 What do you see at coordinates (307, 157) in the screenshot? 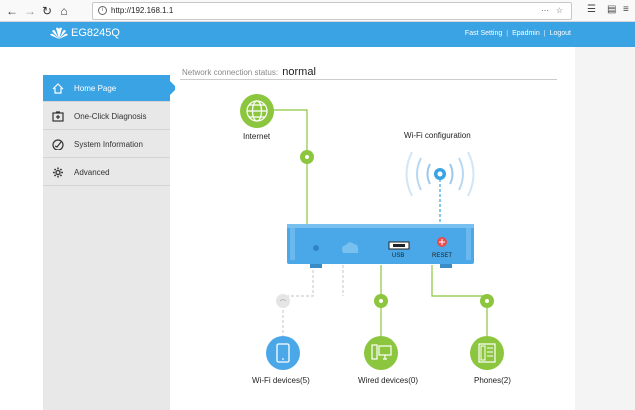
I see `internet-link-node` at bounding box center [307, 157].